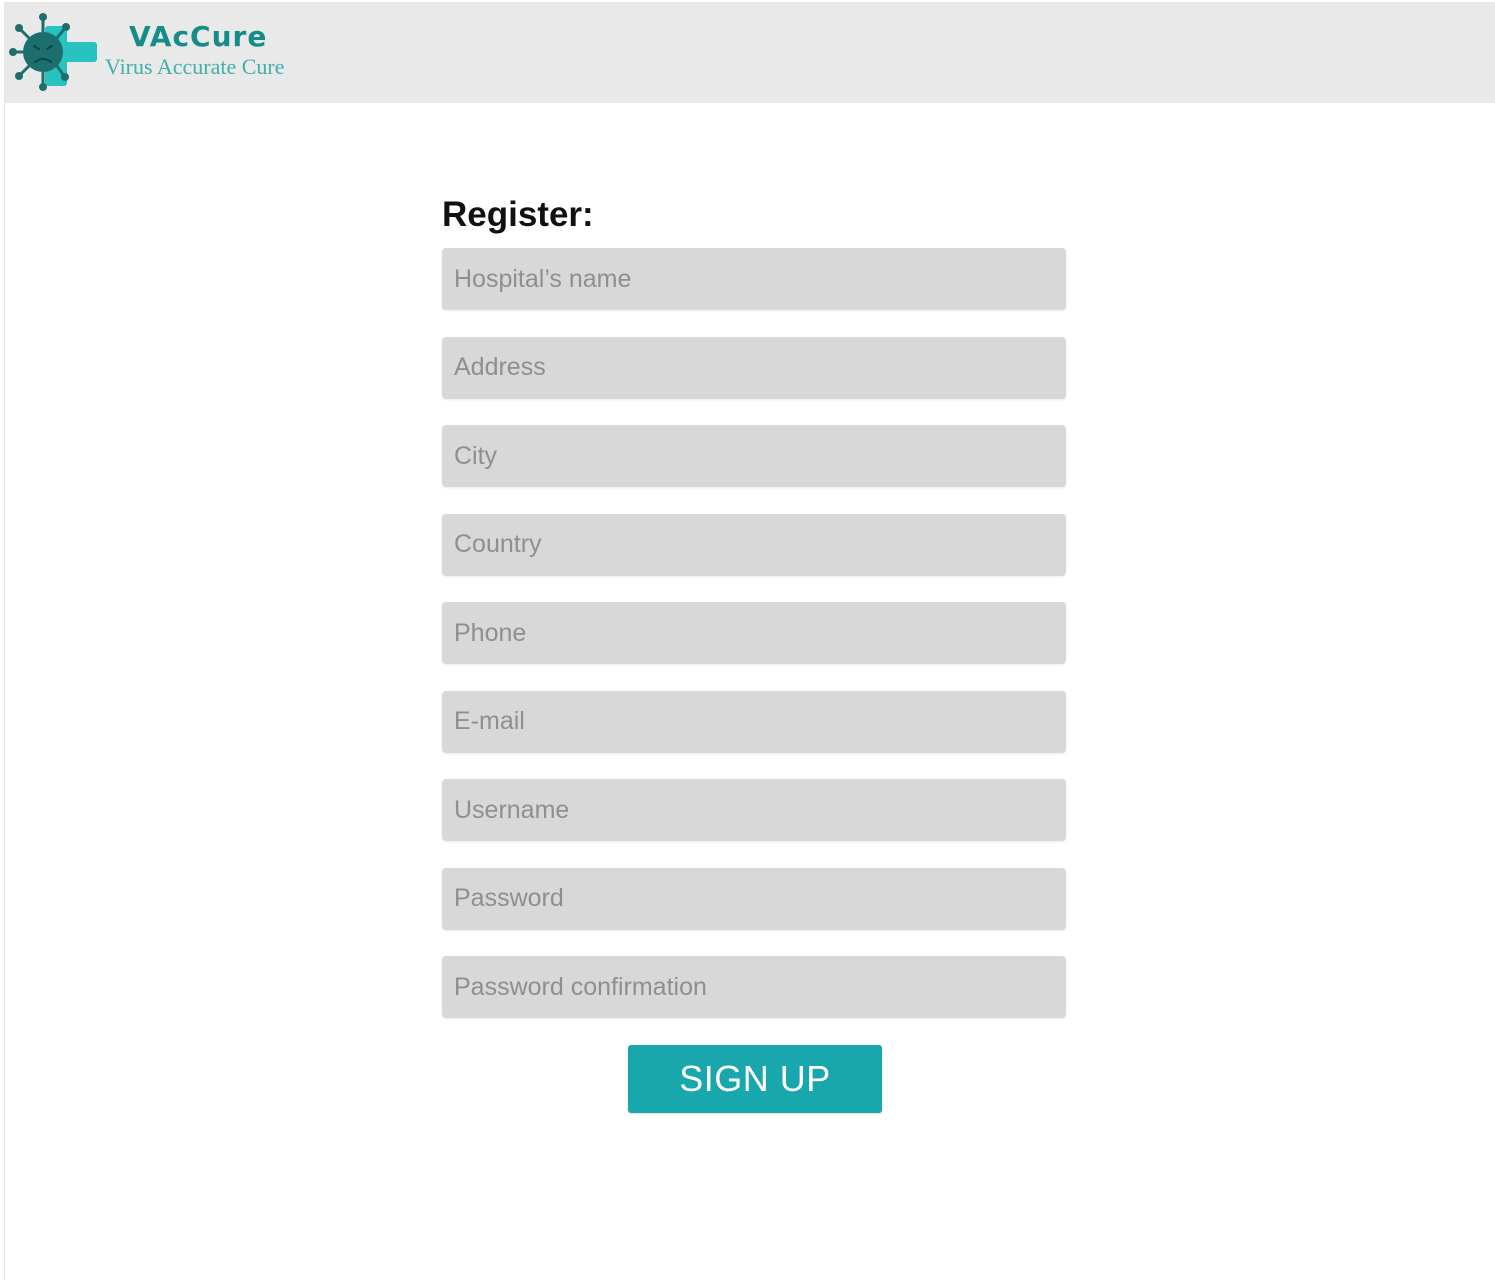 The height and width of the screenshot is (1282, 1495). I want to click on virus-cross-logo-icon, so click(53, 52).